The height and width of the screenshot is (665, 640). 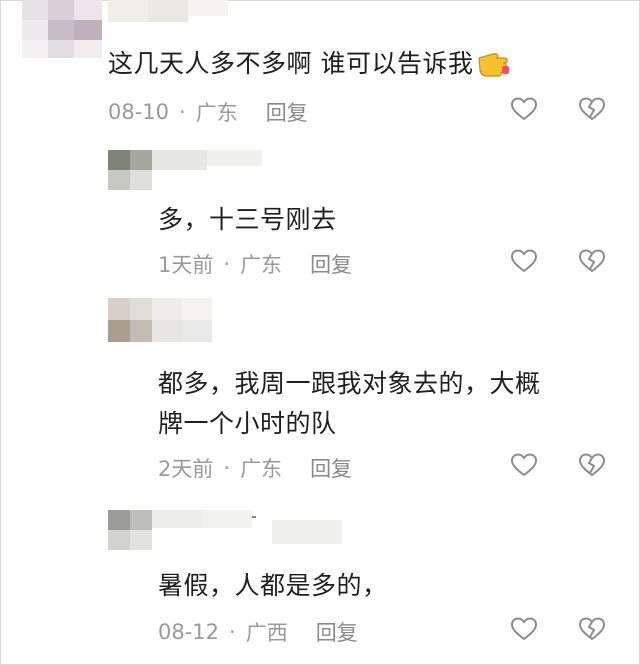 I want to click on comment-text: 暑假，人都是多的，, so click(x=273, y=585).